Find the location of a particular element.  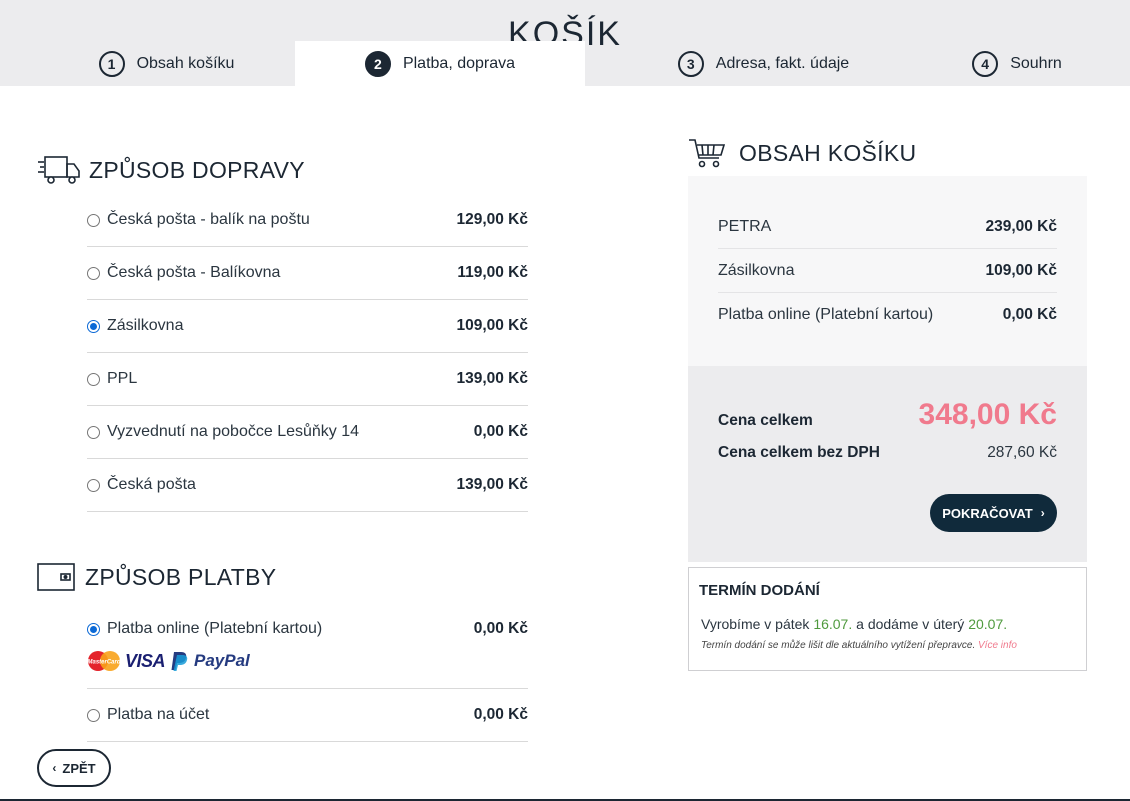

step-label: Obsah košíku is located at coordinates (185, 63).